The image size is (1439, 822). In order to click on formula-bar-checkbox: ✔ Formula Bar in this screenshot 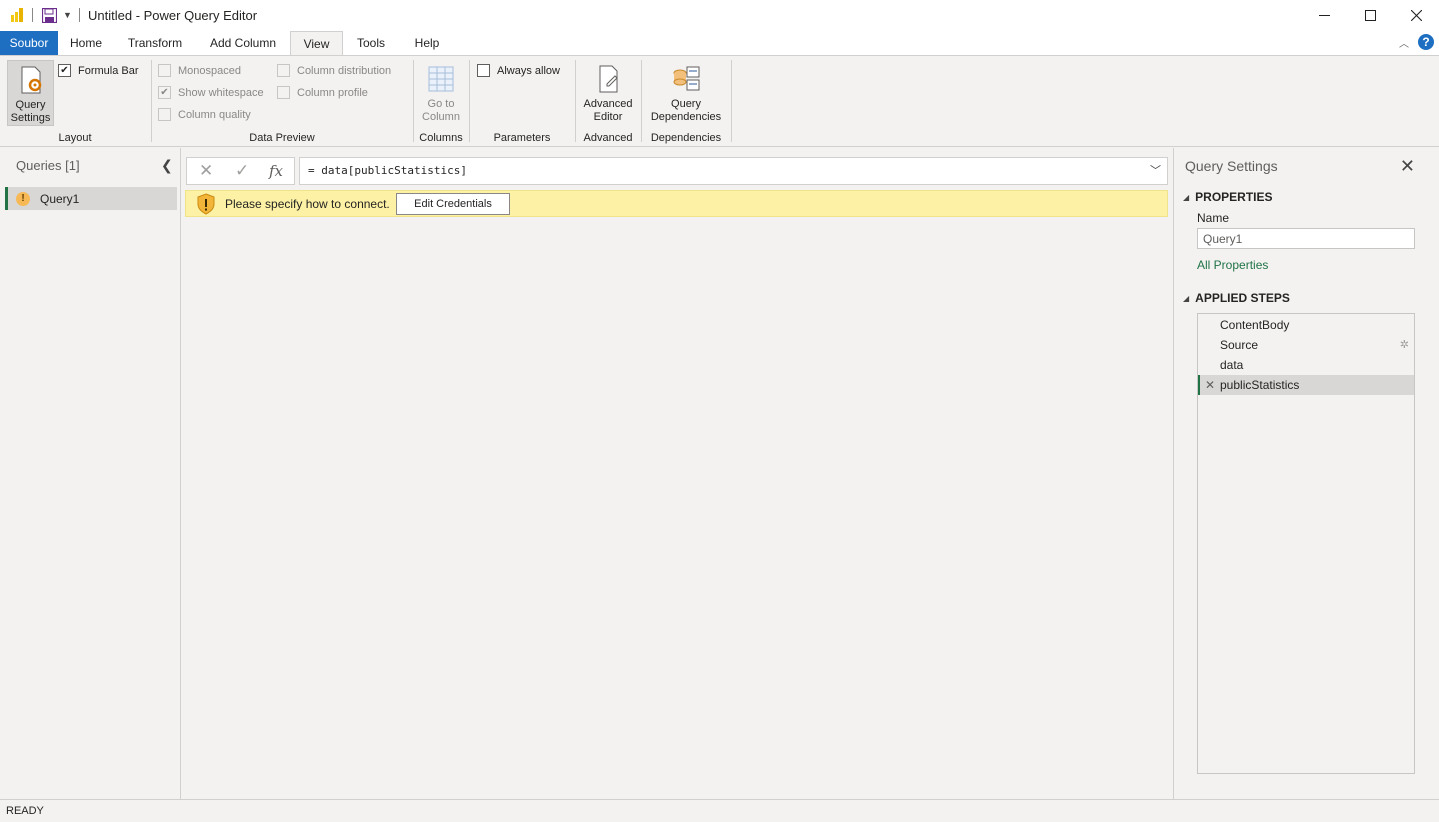, I will do `click(98, 70)`.